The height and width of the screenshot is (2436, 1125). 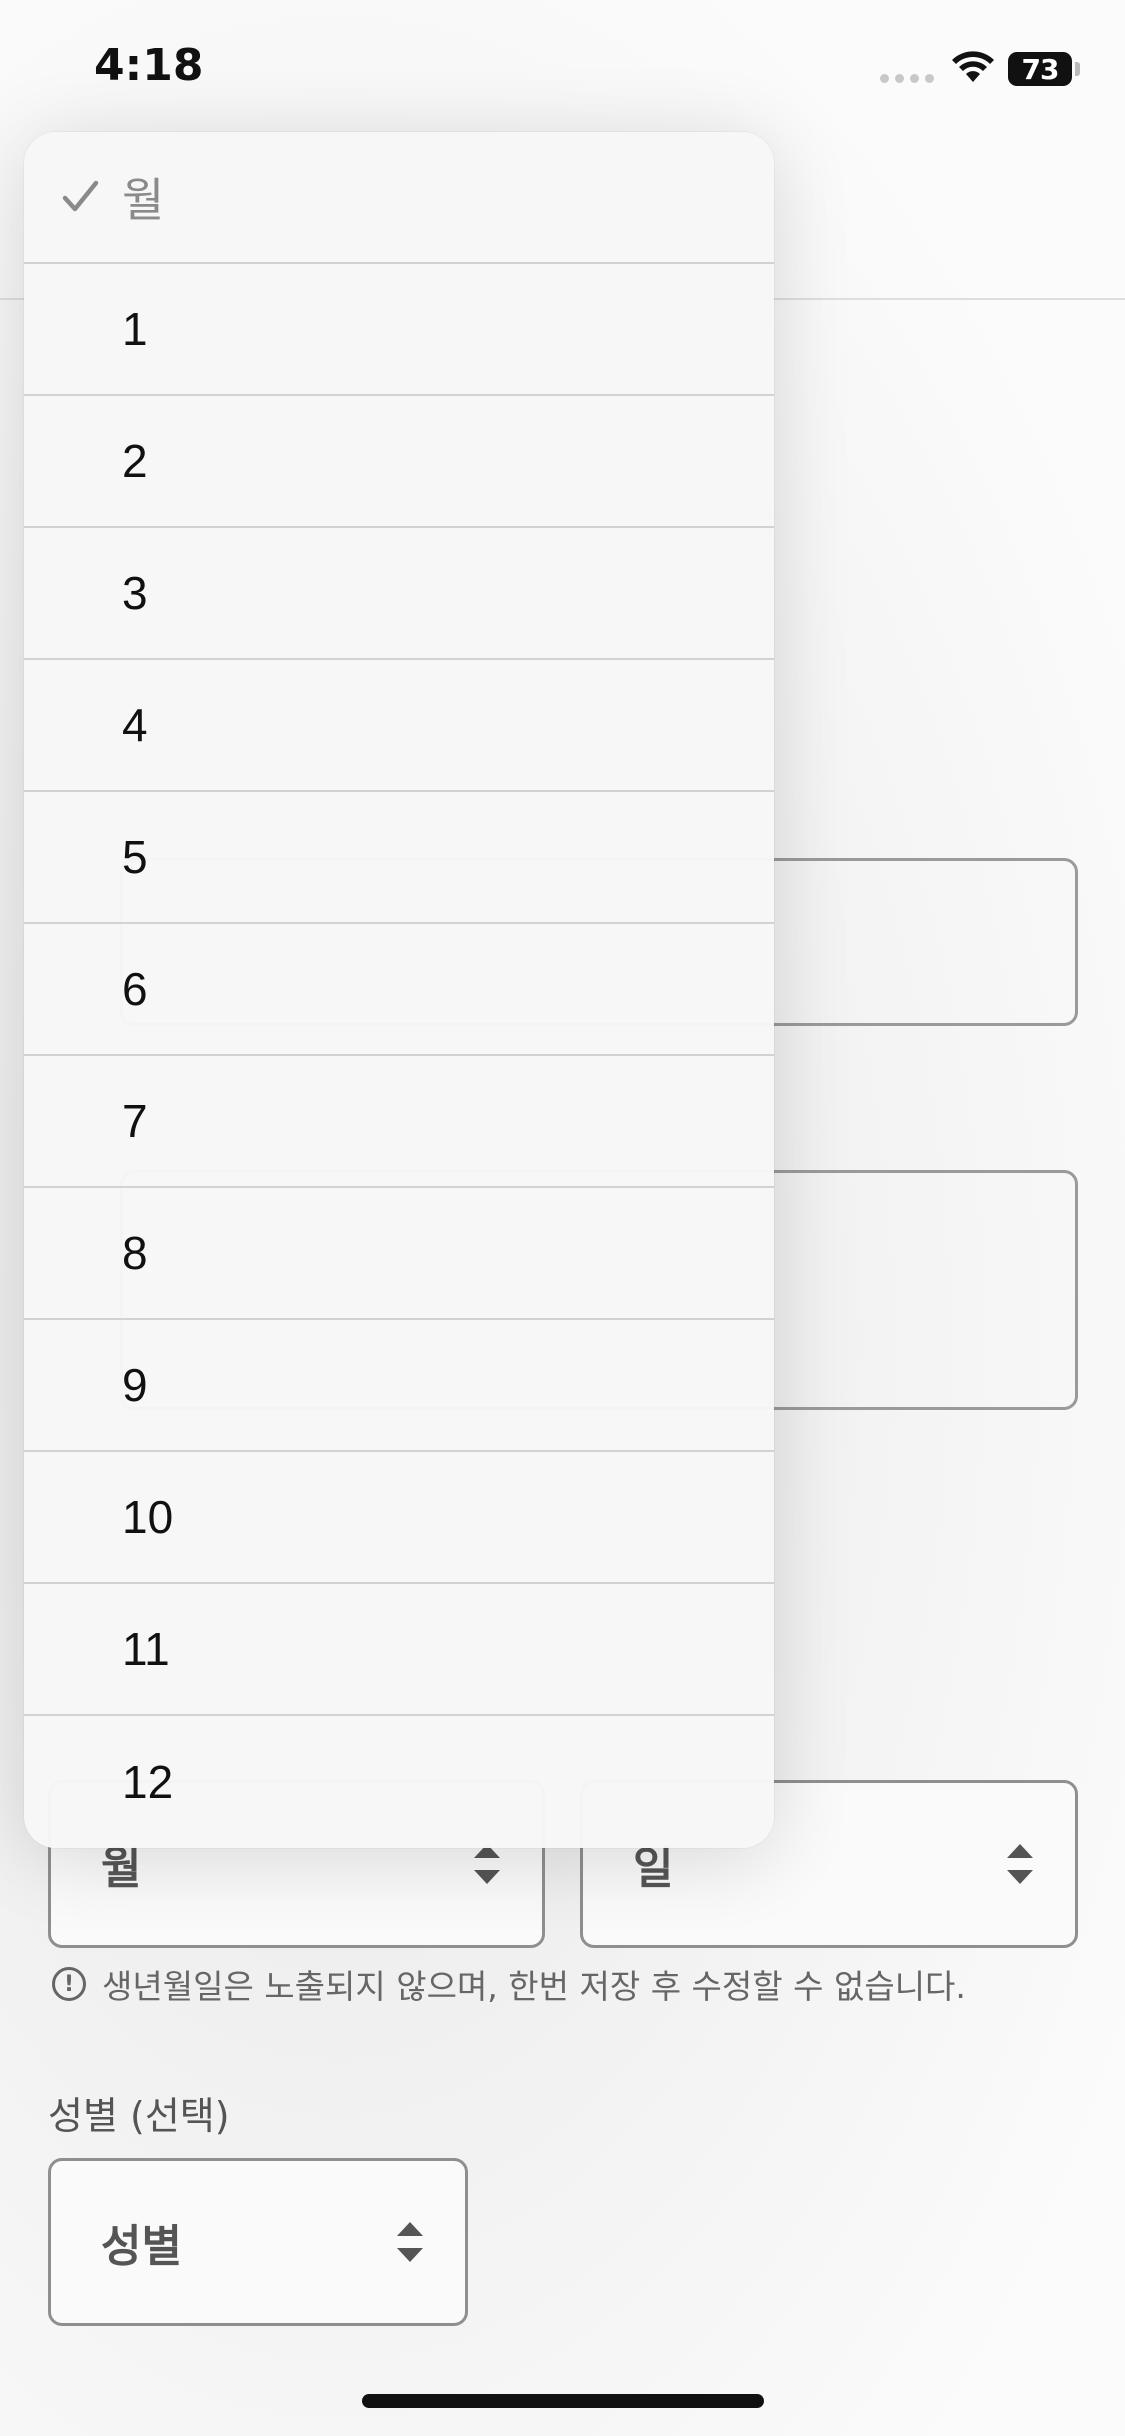 I want to click on gender-select: 성별, so click(x=258, y=2242).